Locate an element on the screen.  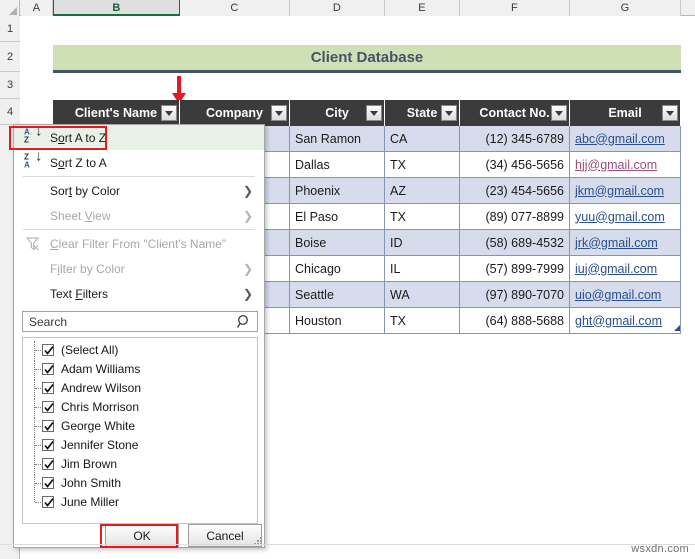
email-link: uio@gmail.com is located at coordinates (618, 295).